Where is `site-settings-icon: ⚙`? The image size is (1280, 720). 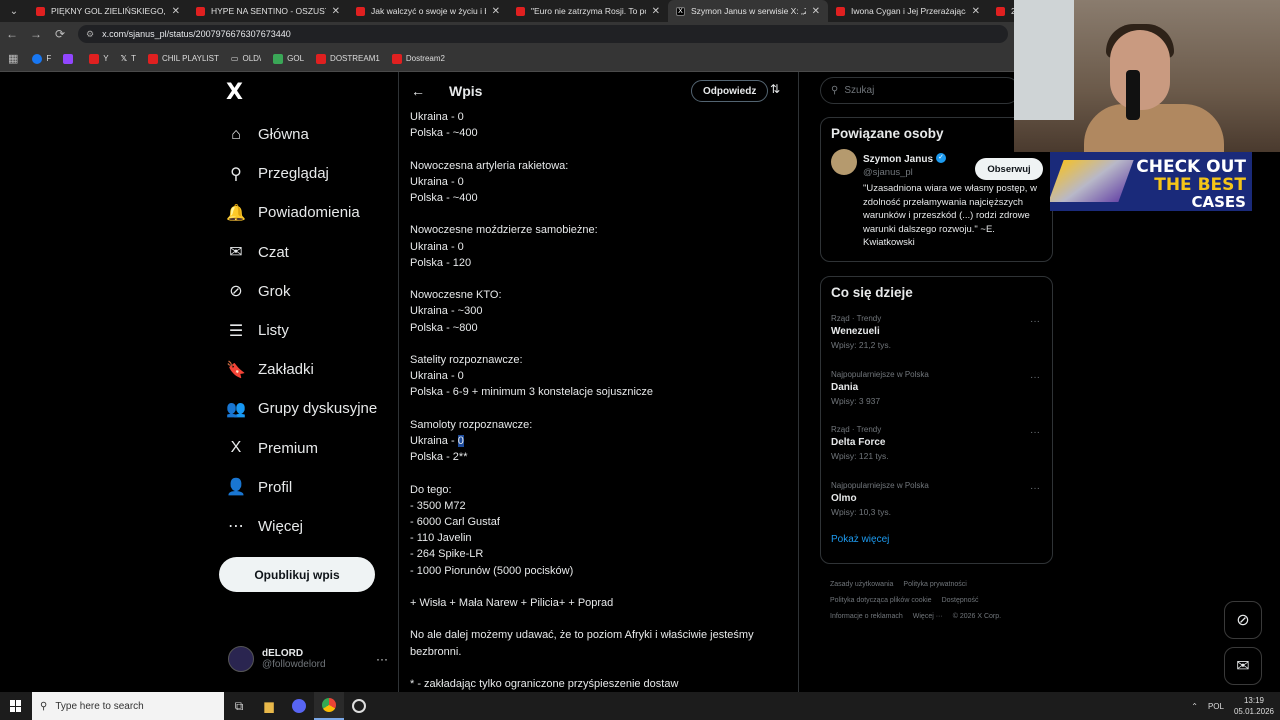
site-settings-icon: ⚙ is located at coordinates (90, 34).